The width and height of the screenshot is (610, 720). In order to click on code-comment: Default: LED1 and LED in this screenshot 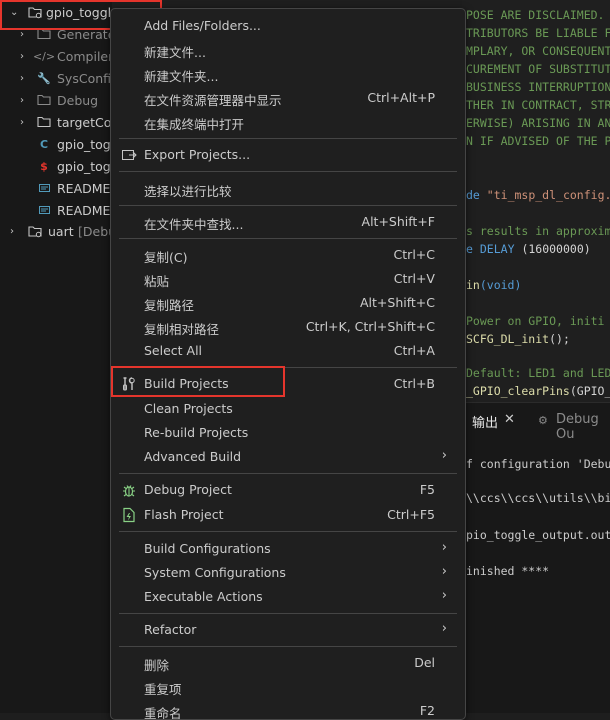, I will do `click(538, 373)`.